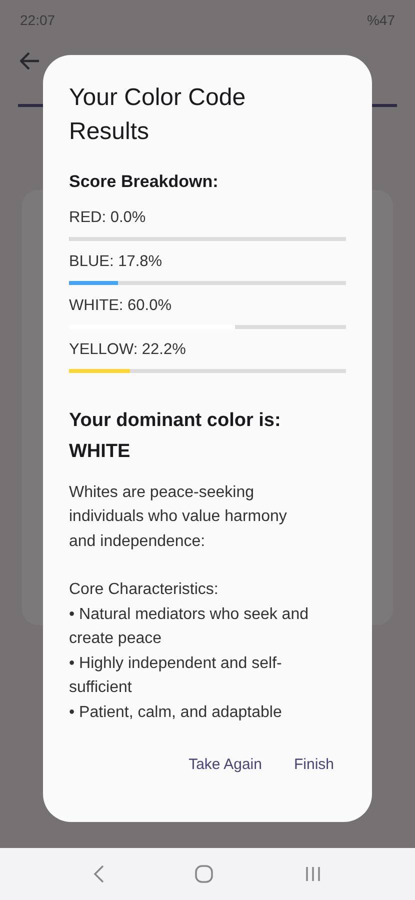 Image resolution: width=415 pixels, height=900 pixels. I want to click on bullet-item: • Highly independent and self-sufficient, so click(176, 676).